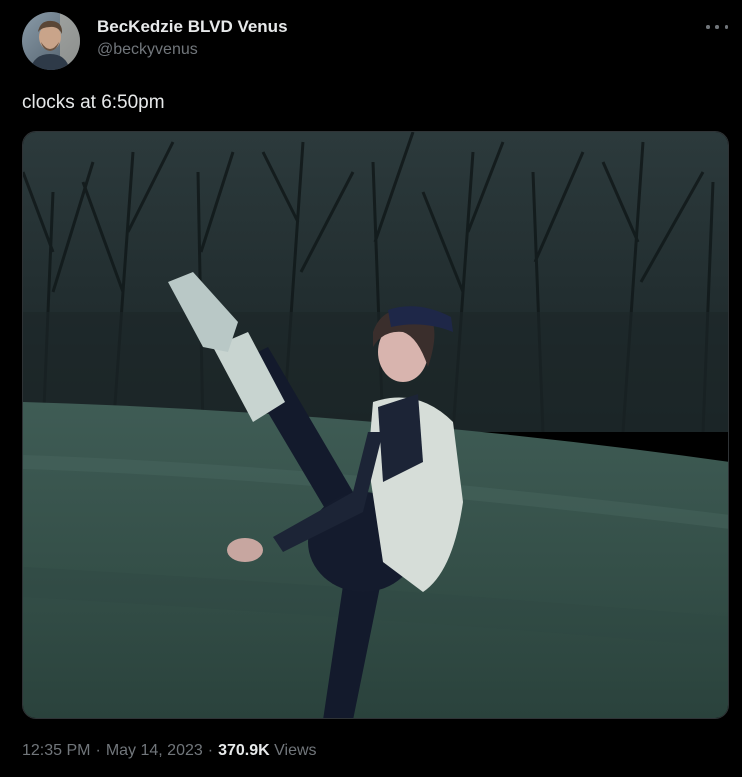 The width and height of the screenshot is (742, 777). I want to click on author-display-name: BecKedzie BLVD Venus, so click(192, 27).